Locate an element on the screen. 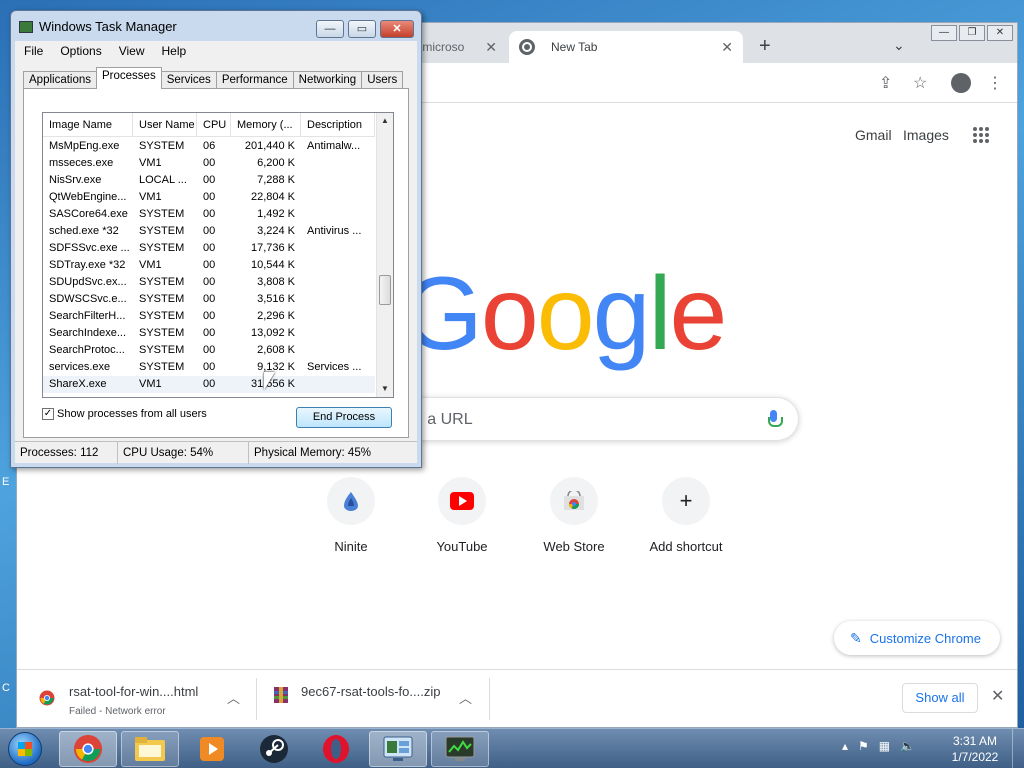  network-icon: ▦ is located at coordinates (884, 746).